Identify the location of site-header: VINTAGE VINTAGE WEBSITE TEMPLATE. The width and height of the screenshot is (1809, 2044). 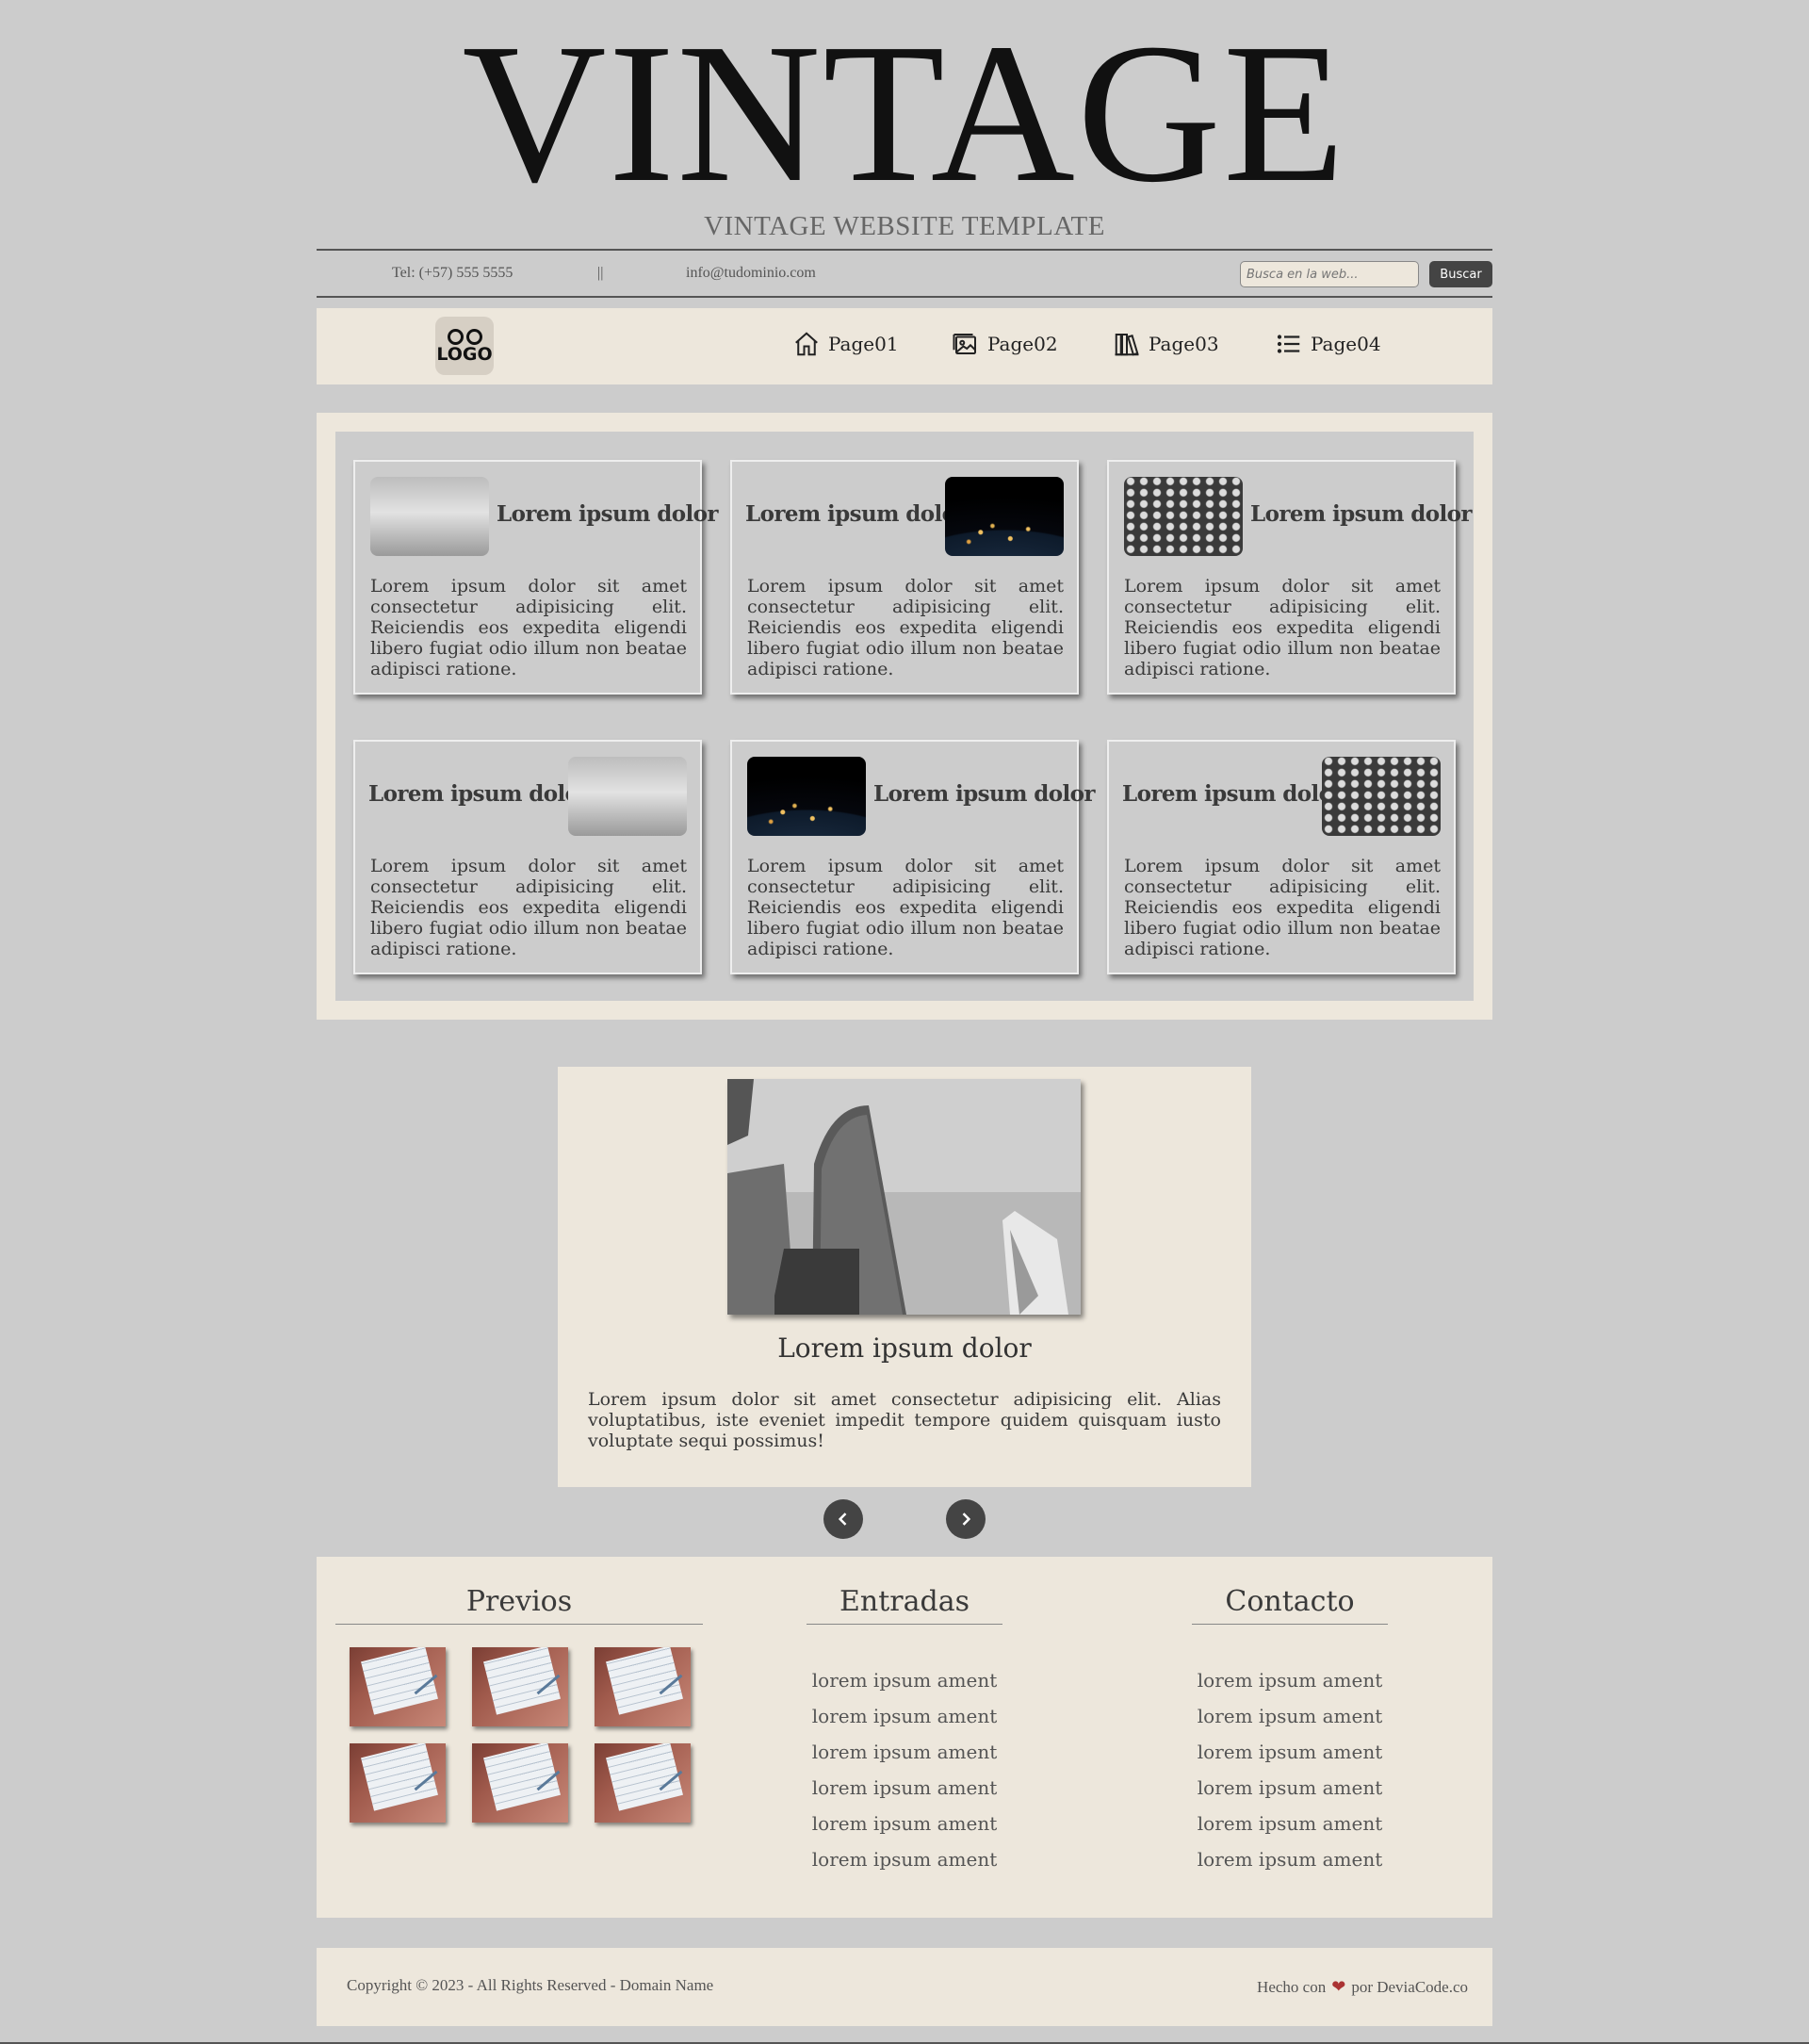
(904, 122).